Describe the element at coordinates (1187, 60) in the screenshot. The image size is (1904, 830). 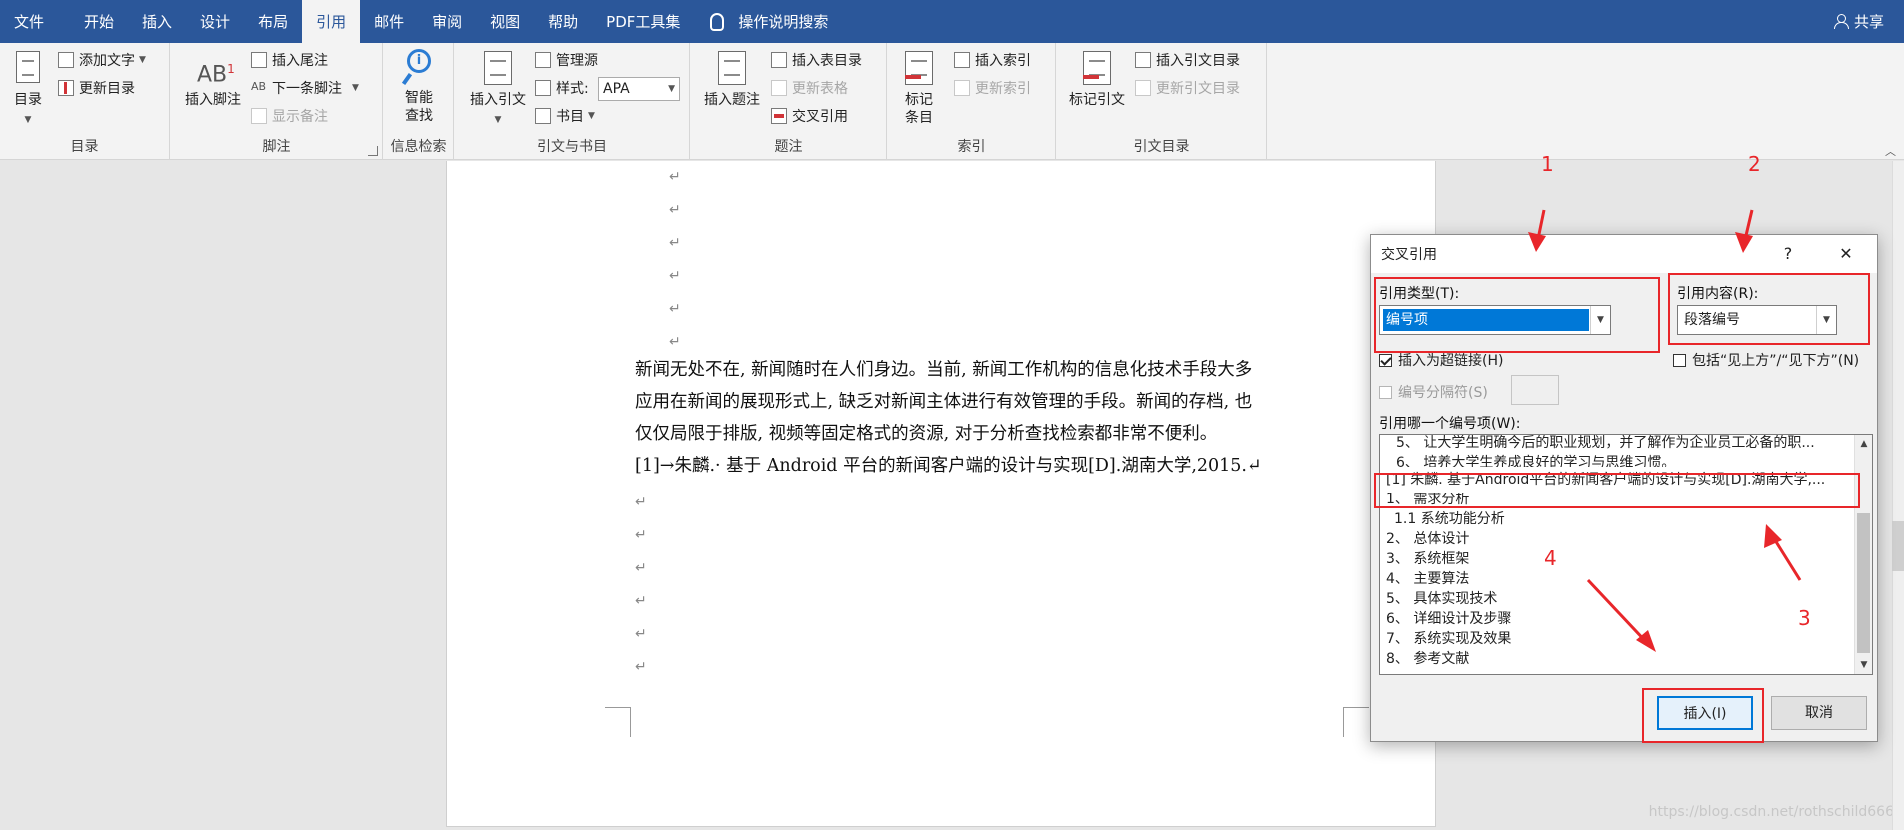
I see `insert-toa-button: 插入引文目录` at that location.